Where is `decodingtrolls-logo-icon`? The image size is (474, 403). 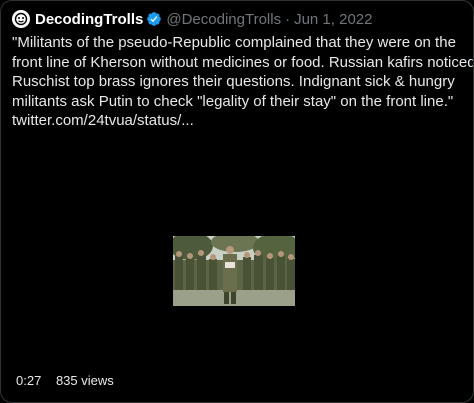
decodingtrolls-logo-icon is located at coordinates (21, 19).